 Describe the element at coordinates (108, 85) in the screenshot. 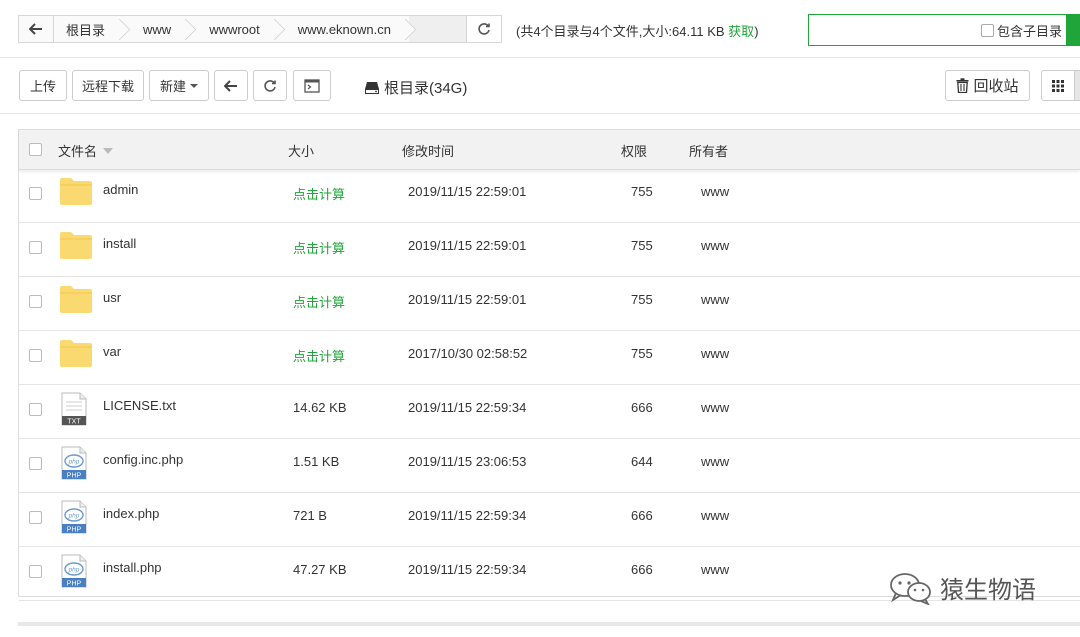

I see `remote-download-button: 远程下载` at that location.